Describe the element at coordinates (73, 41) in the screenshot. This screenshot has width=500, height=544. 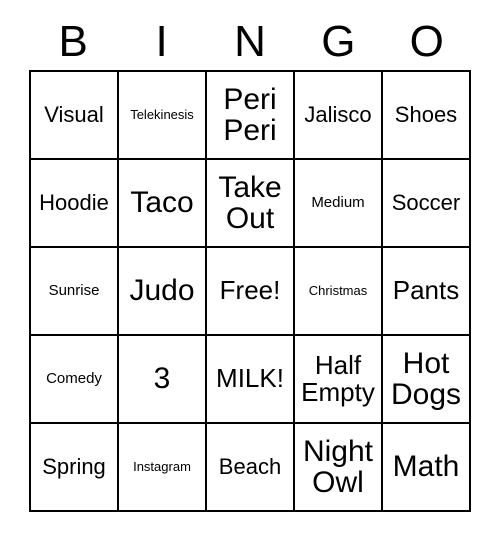
I see `bingo-header-letter-b: B` at that location.